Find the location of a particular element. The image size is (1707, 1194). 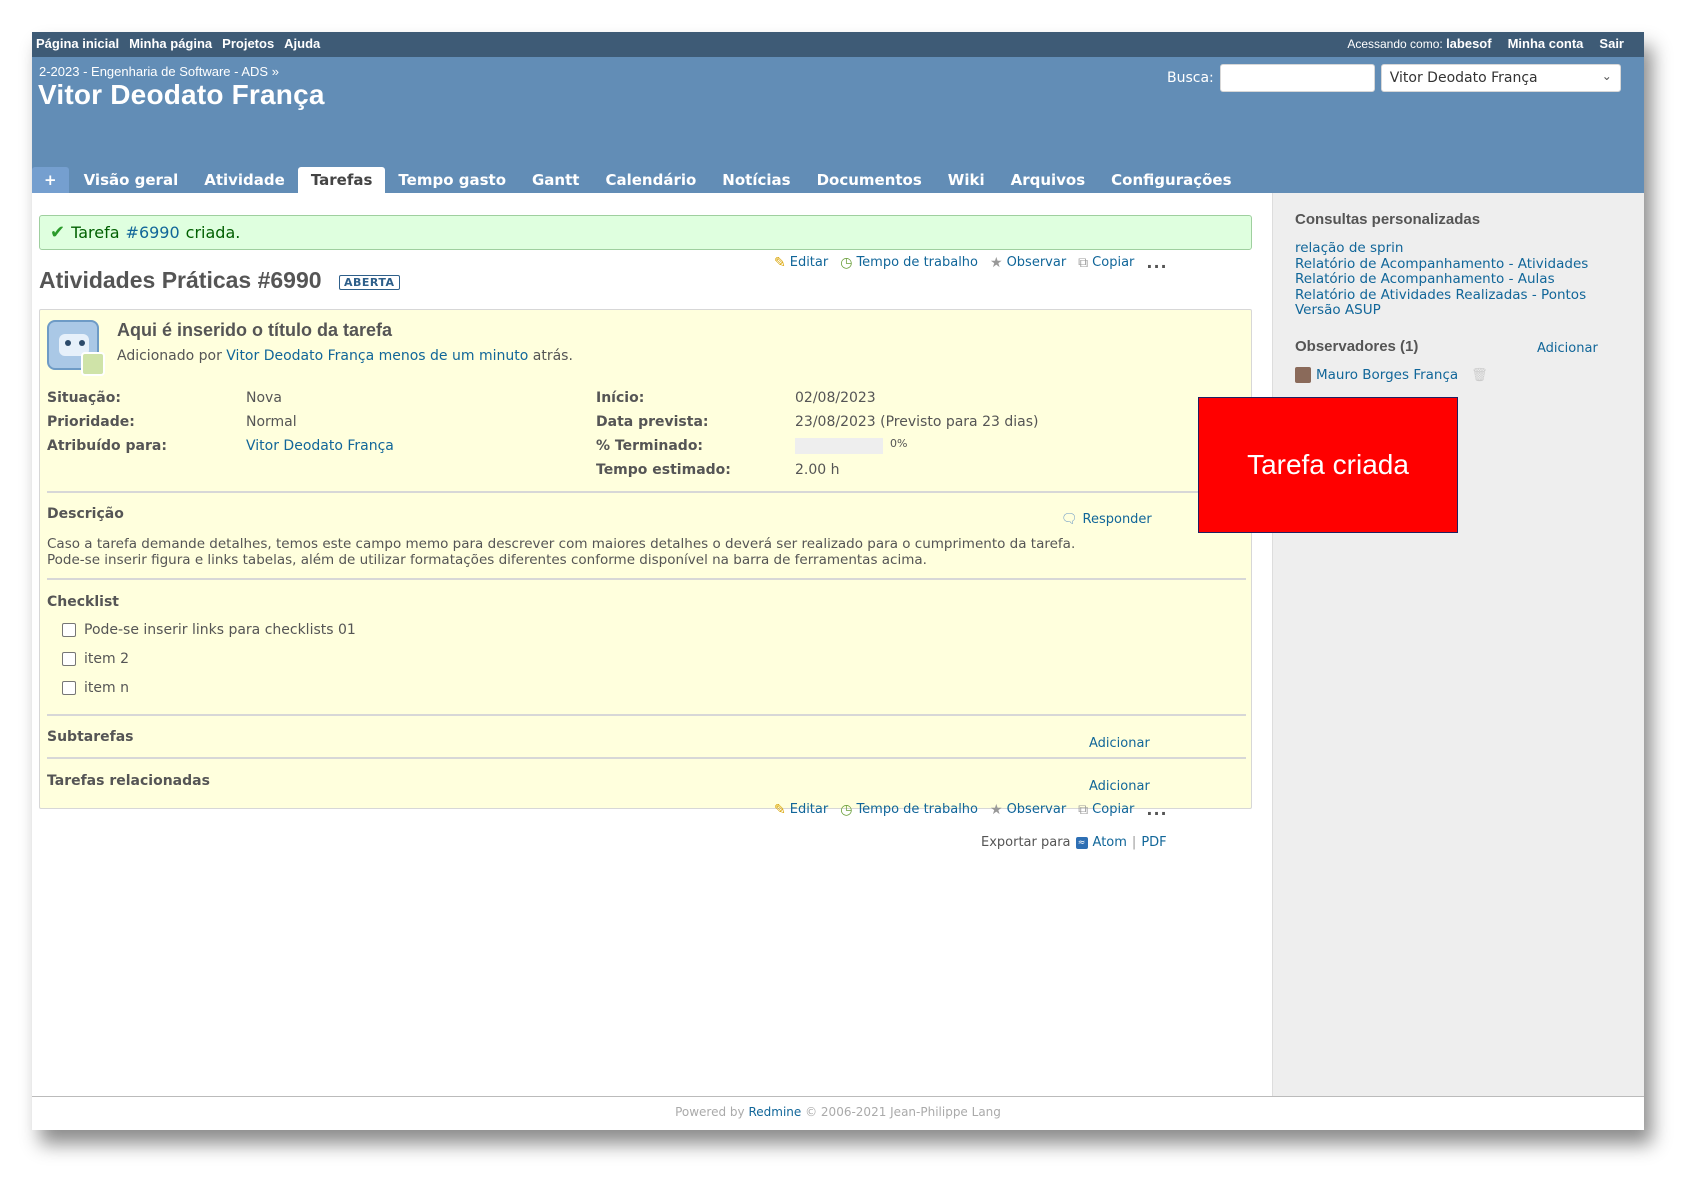

query-link: Versão ASUP is located at coordinates (1338, 310).